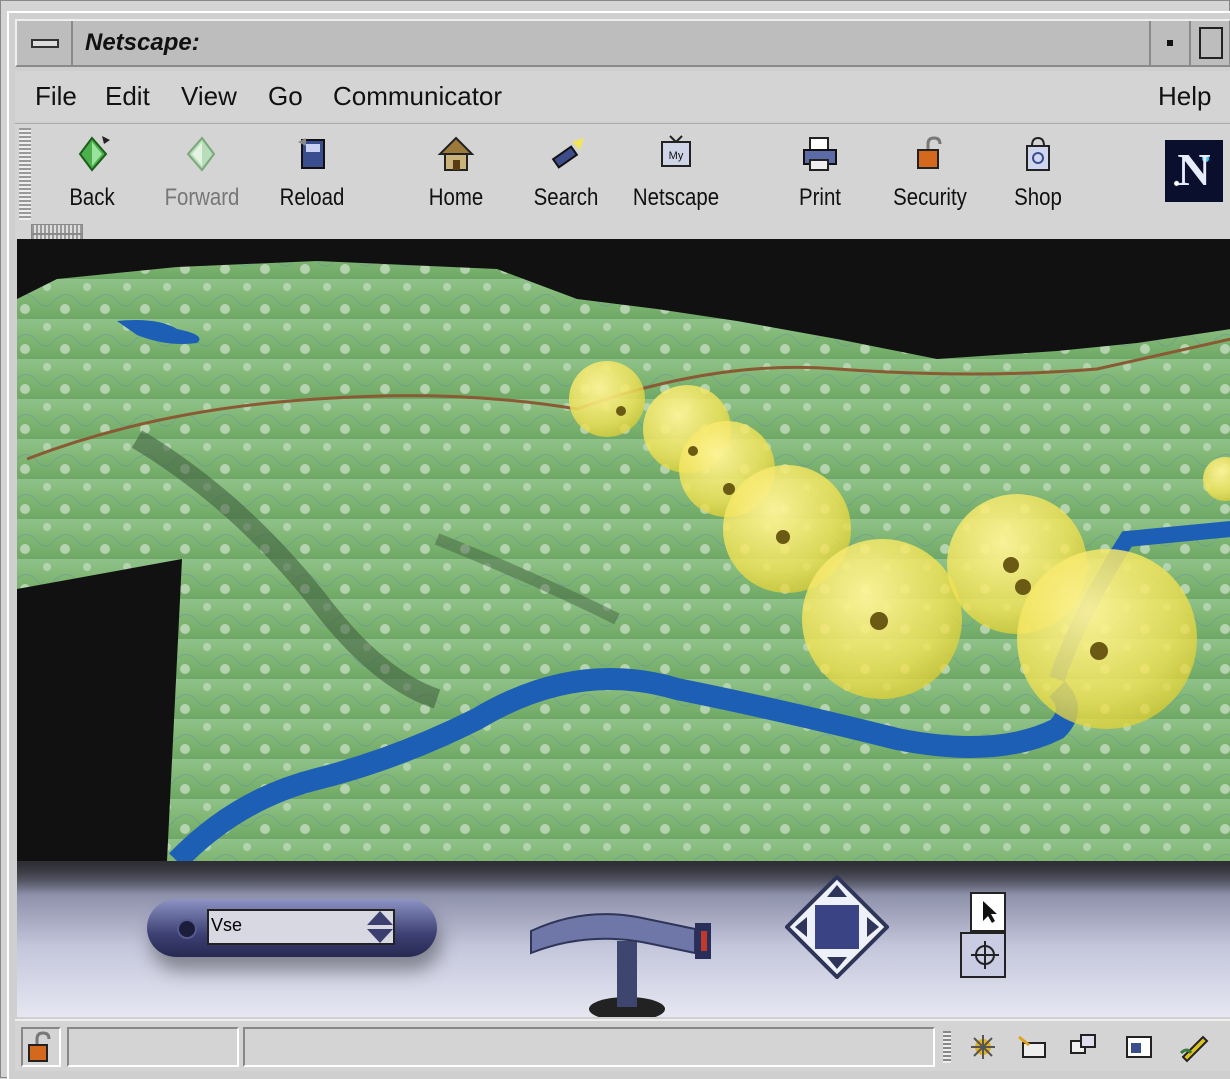 This screenshot has width=1230, height=1079. Describe the element at coordinates (187, 929) in the screenshot. I see `viewpoint-knob` at that location.